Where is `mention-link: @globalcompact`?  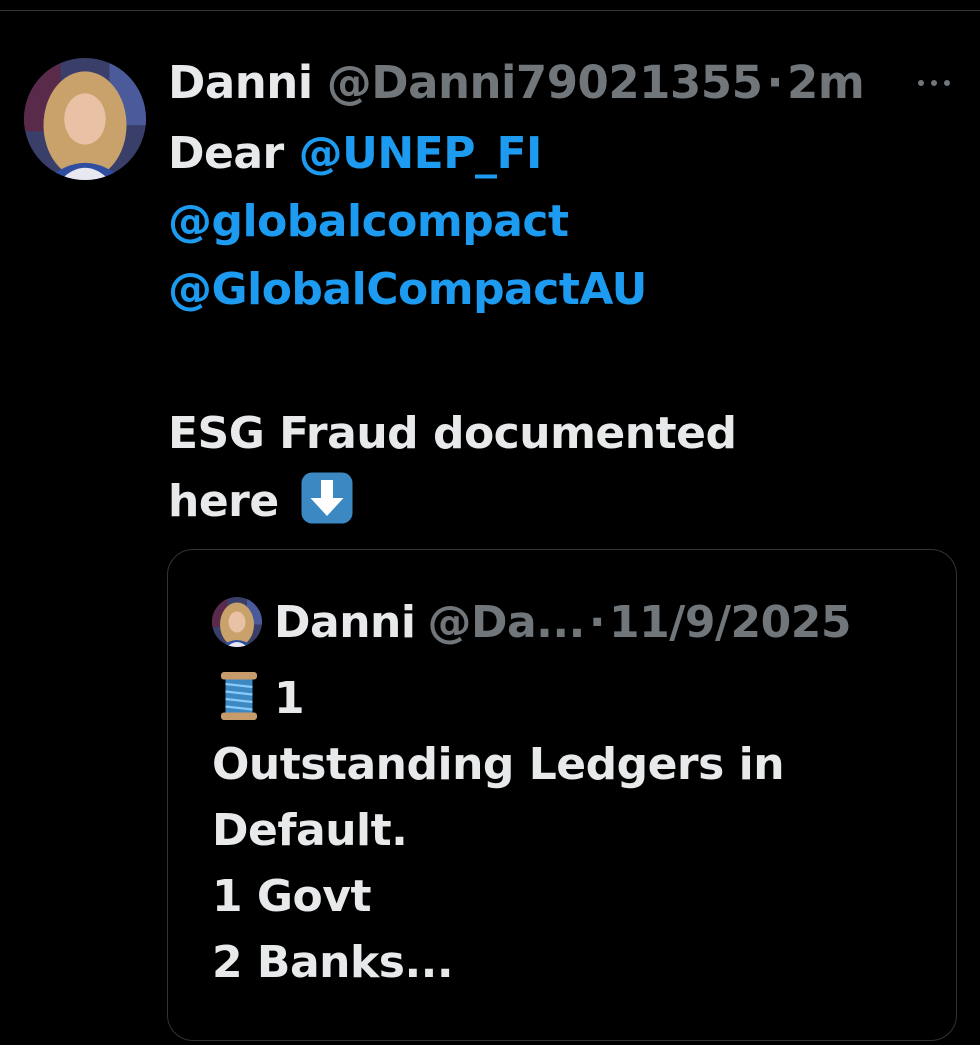 mention-link: @globalcompact is located at coordinates (368, 221).